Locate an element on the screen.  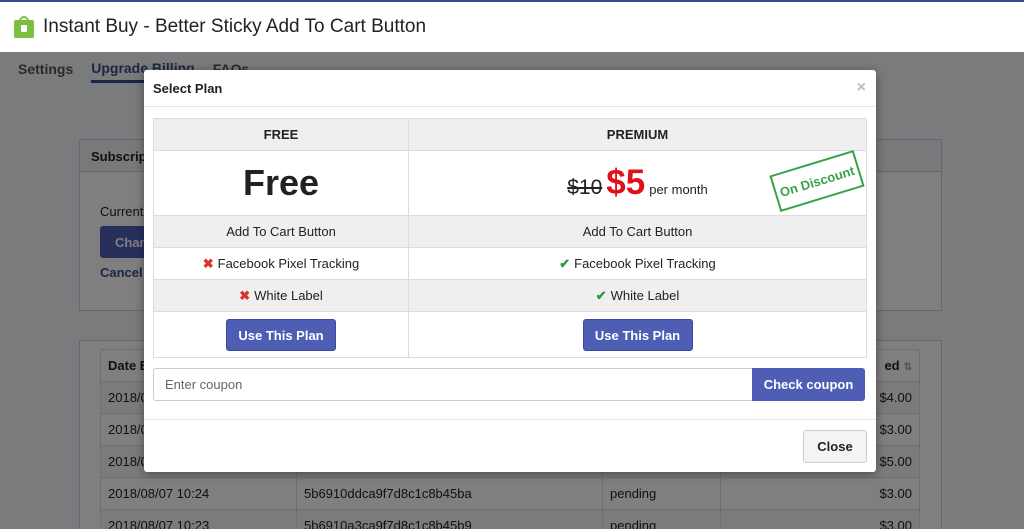
plan-name-free: FREE is located at coordinates (281, 134).